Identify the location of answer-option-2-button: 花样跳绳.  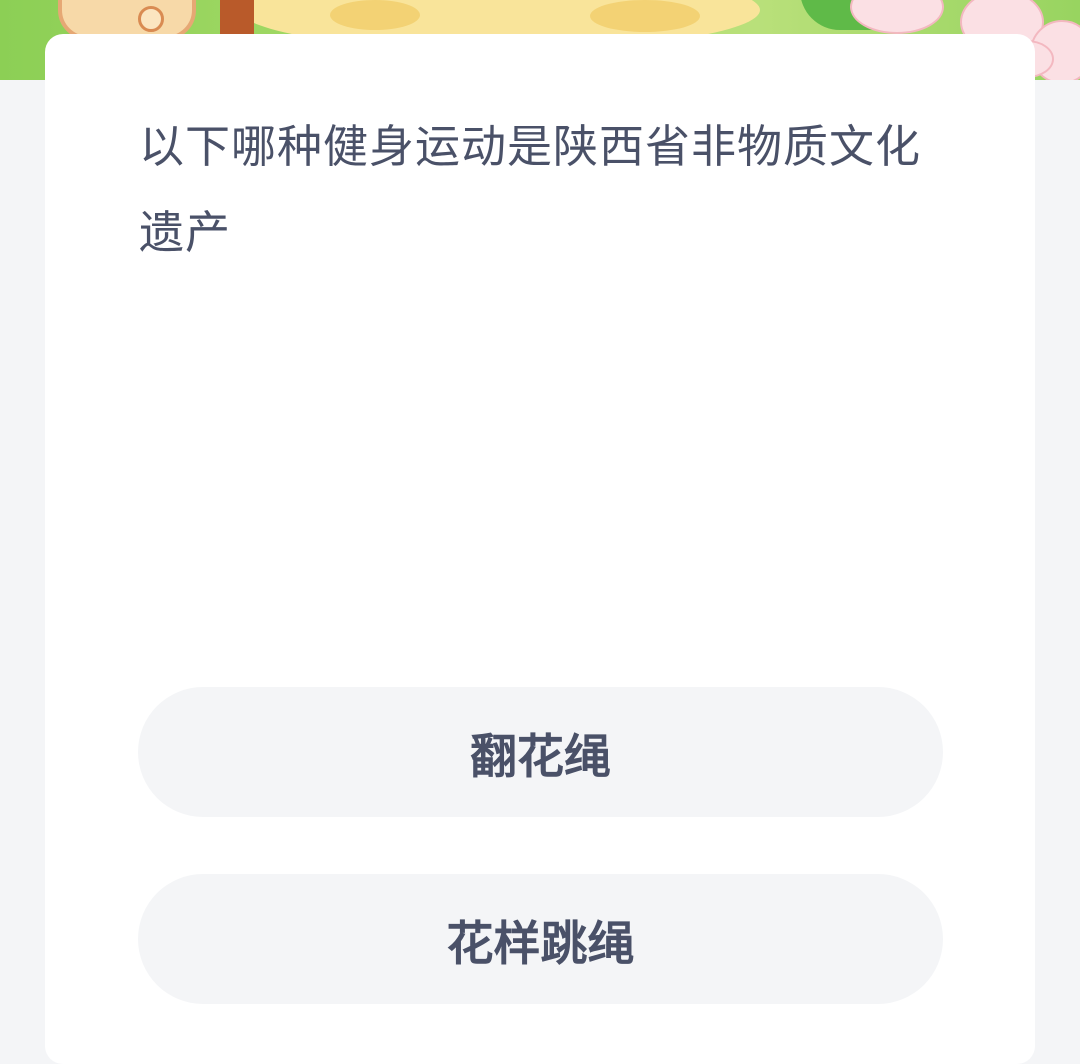
(540, 939).